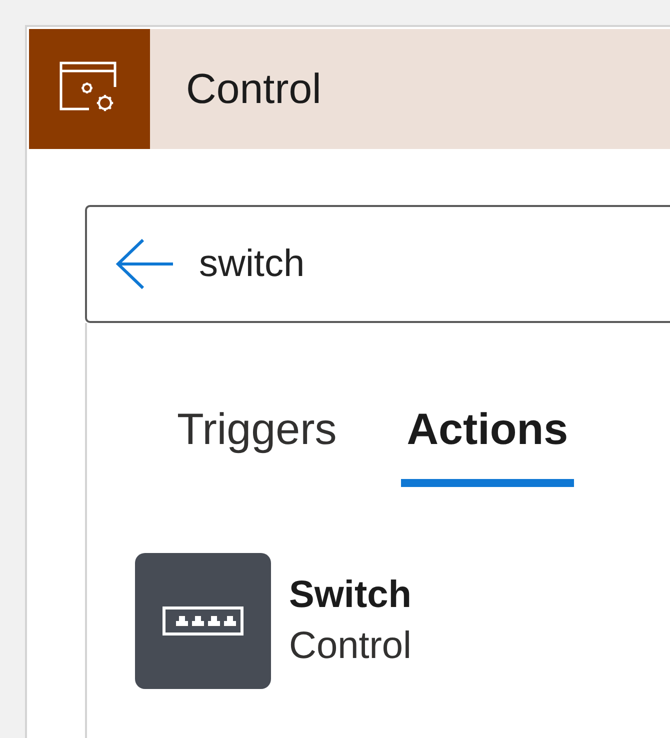 Image resolution: width=670 pixels, height=738 pixels. I want to click on tab: Actions, so click(487, 446).